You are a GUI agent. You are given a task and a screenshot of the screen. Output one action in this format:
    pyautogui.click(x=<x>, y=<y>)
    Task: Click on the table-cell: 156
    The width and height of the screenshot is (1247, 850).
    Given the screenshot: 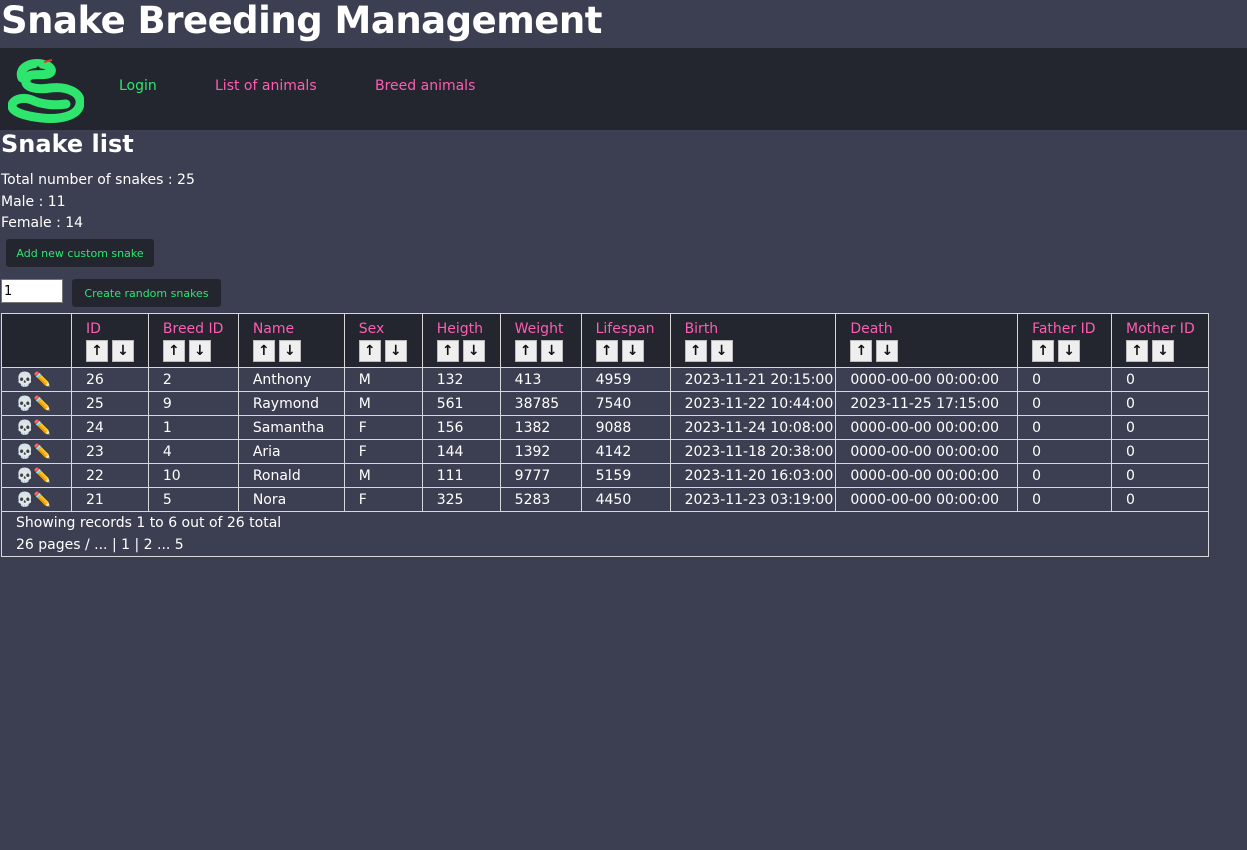 What is the action you would take?
    pyautogui.click(x=461, y=427)
    